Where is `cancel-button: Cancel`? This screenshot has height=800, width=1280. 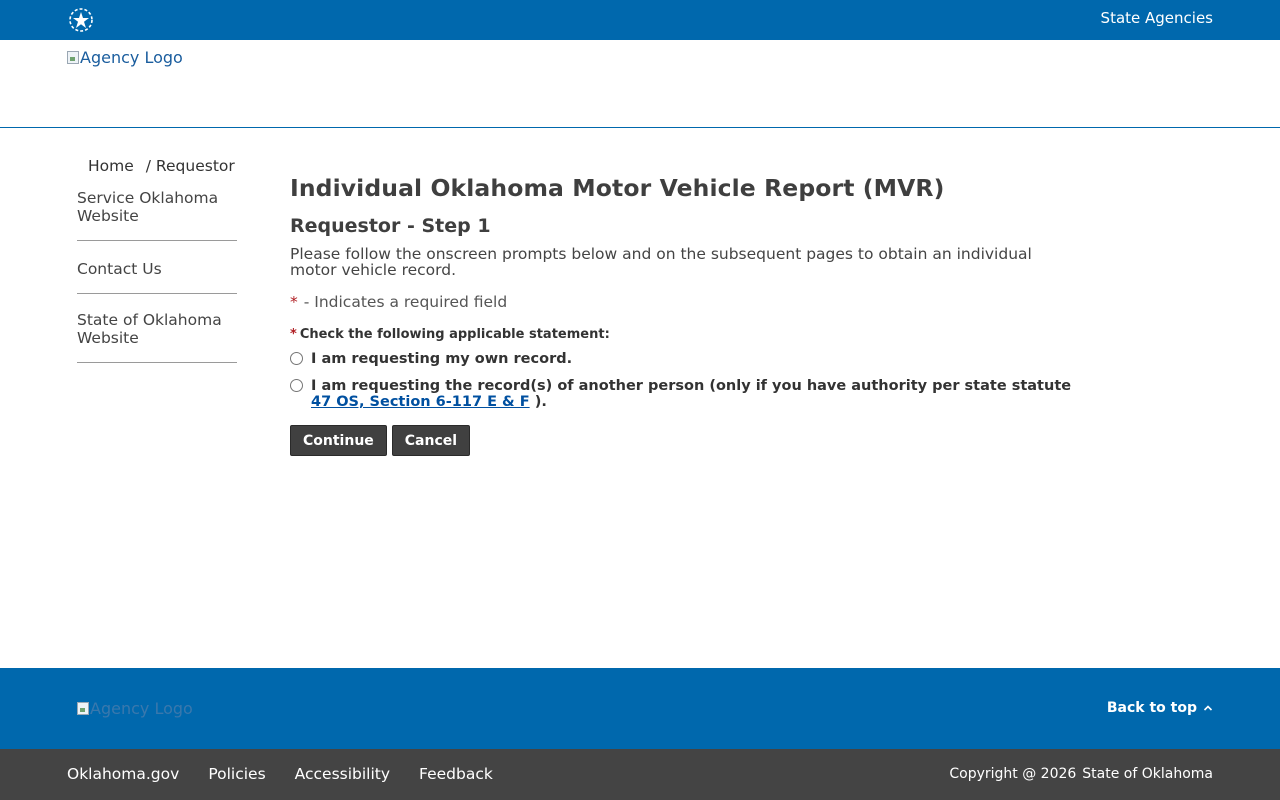 cancel-button: Cancel is located at coordinates (431, 440).